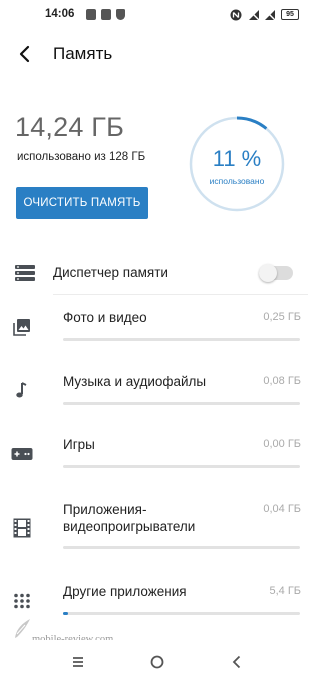 The height and width of the screenshot is (683, 320). Describe the element at coordinates (135, 381) in the screenshot. I see `category-label: Музыка и аудиофайлы` at that location.